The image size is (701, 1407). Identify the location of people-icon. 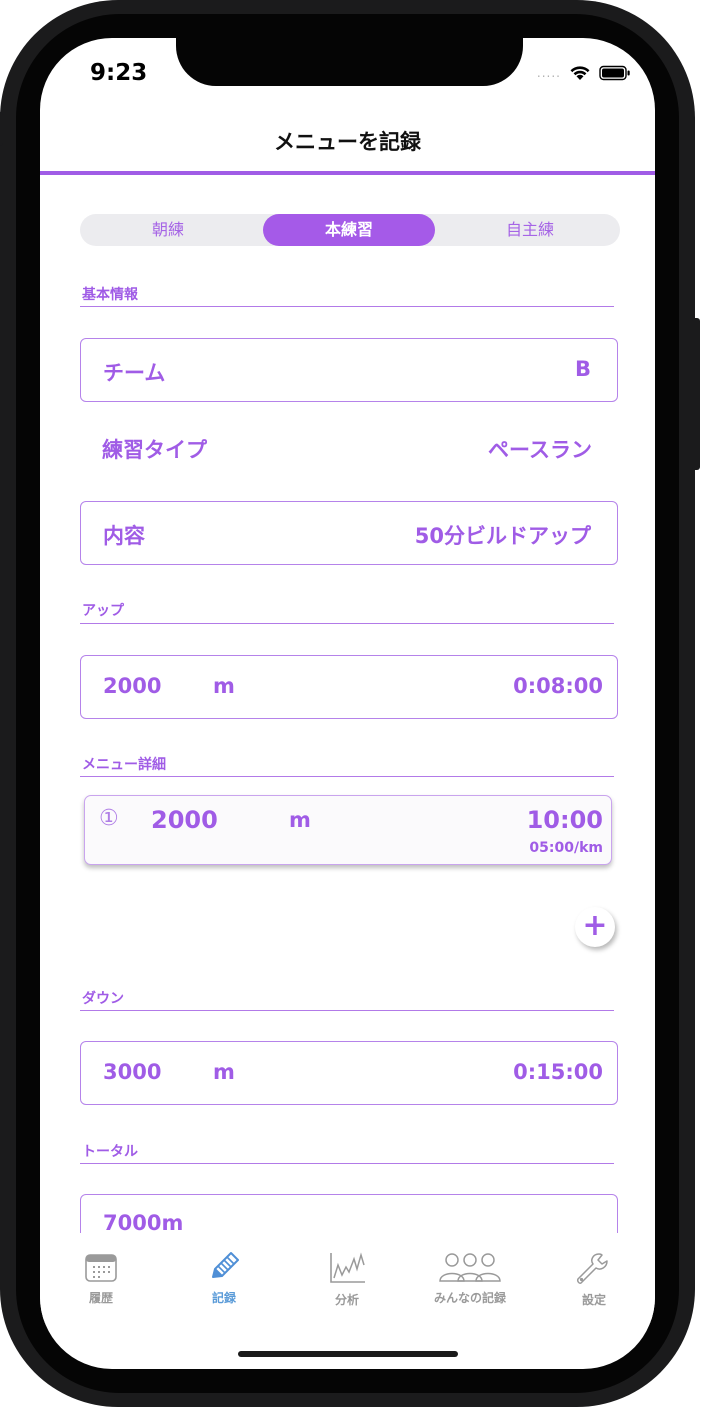
(470, 1267).